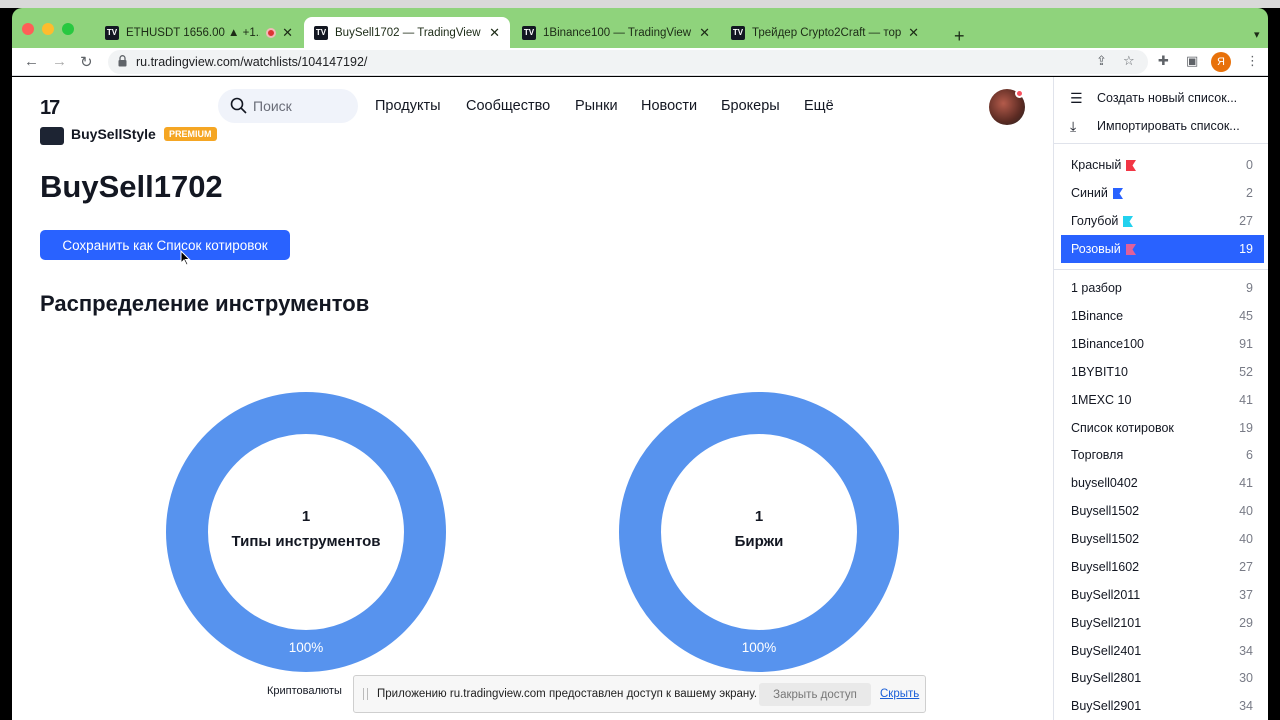 The width and height of the screenshot is (1280, 720). What do you see at coordinates (827, 32) in the screenshot?
I see `tab-title: Трейдер Crypto2Craft — торг` at bounding box center [827, 32].